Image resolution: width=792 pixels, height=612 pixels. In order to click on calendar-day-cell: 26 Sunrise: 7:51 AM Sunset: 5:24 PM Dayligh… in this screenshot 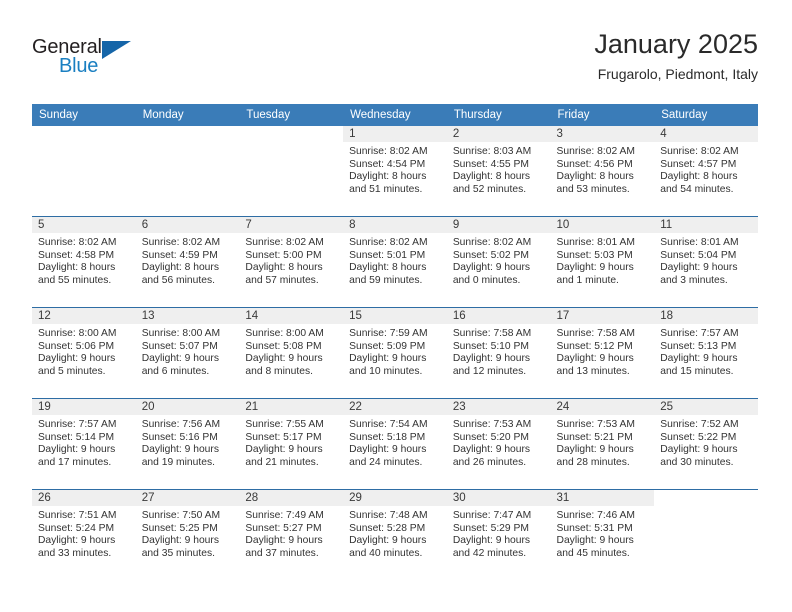, I will do `click(84, 534)`.